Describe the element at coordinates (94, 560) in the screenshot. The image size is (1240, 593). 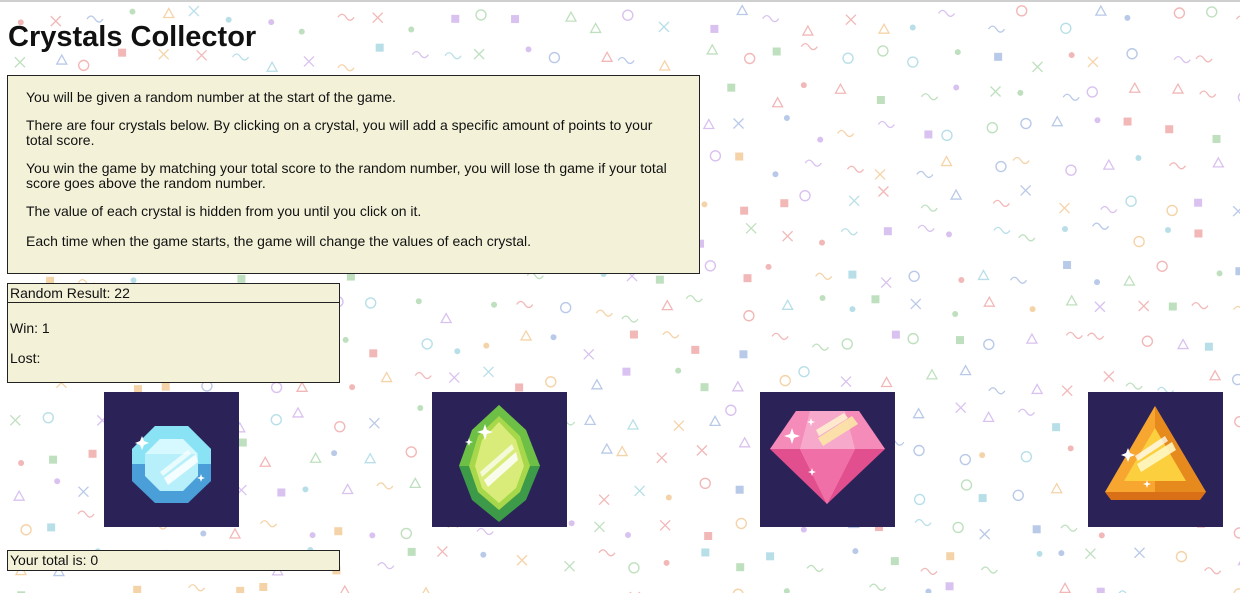
I see `total-value: 0` at that location.